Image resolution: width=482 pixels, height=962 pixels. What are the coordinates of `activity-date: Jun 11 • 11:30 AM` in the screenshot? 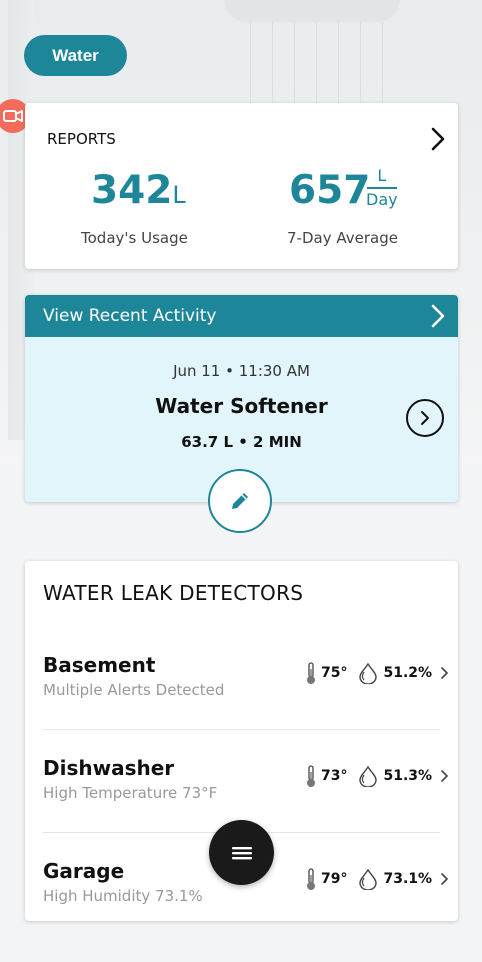 It's located at (241, 371).